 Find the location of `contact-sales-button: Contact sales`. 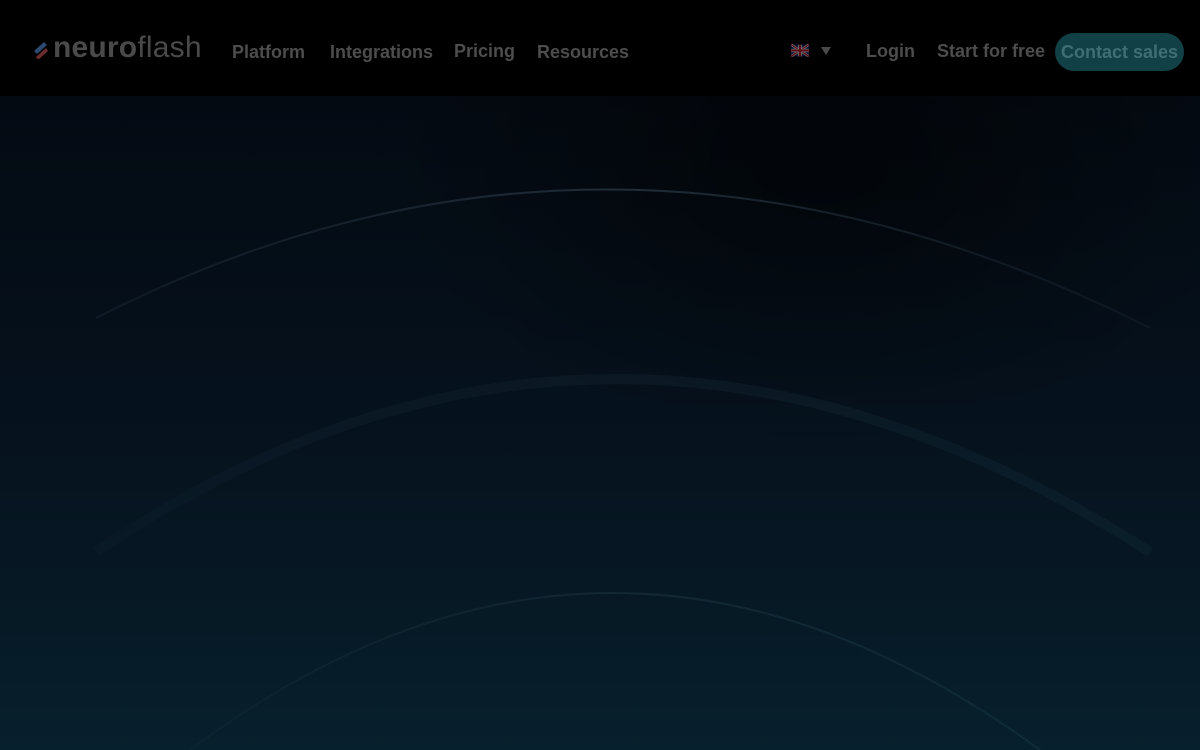

contact-sales-button: Contact sales is located at coordinates (1119, 52).